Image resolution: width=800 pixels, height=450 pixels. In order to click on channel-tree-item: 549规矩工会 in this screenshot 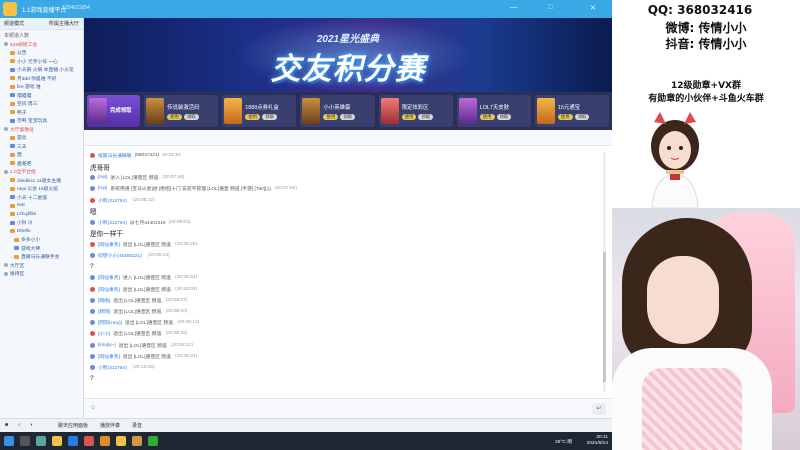, I will do `click(41, 44)`.